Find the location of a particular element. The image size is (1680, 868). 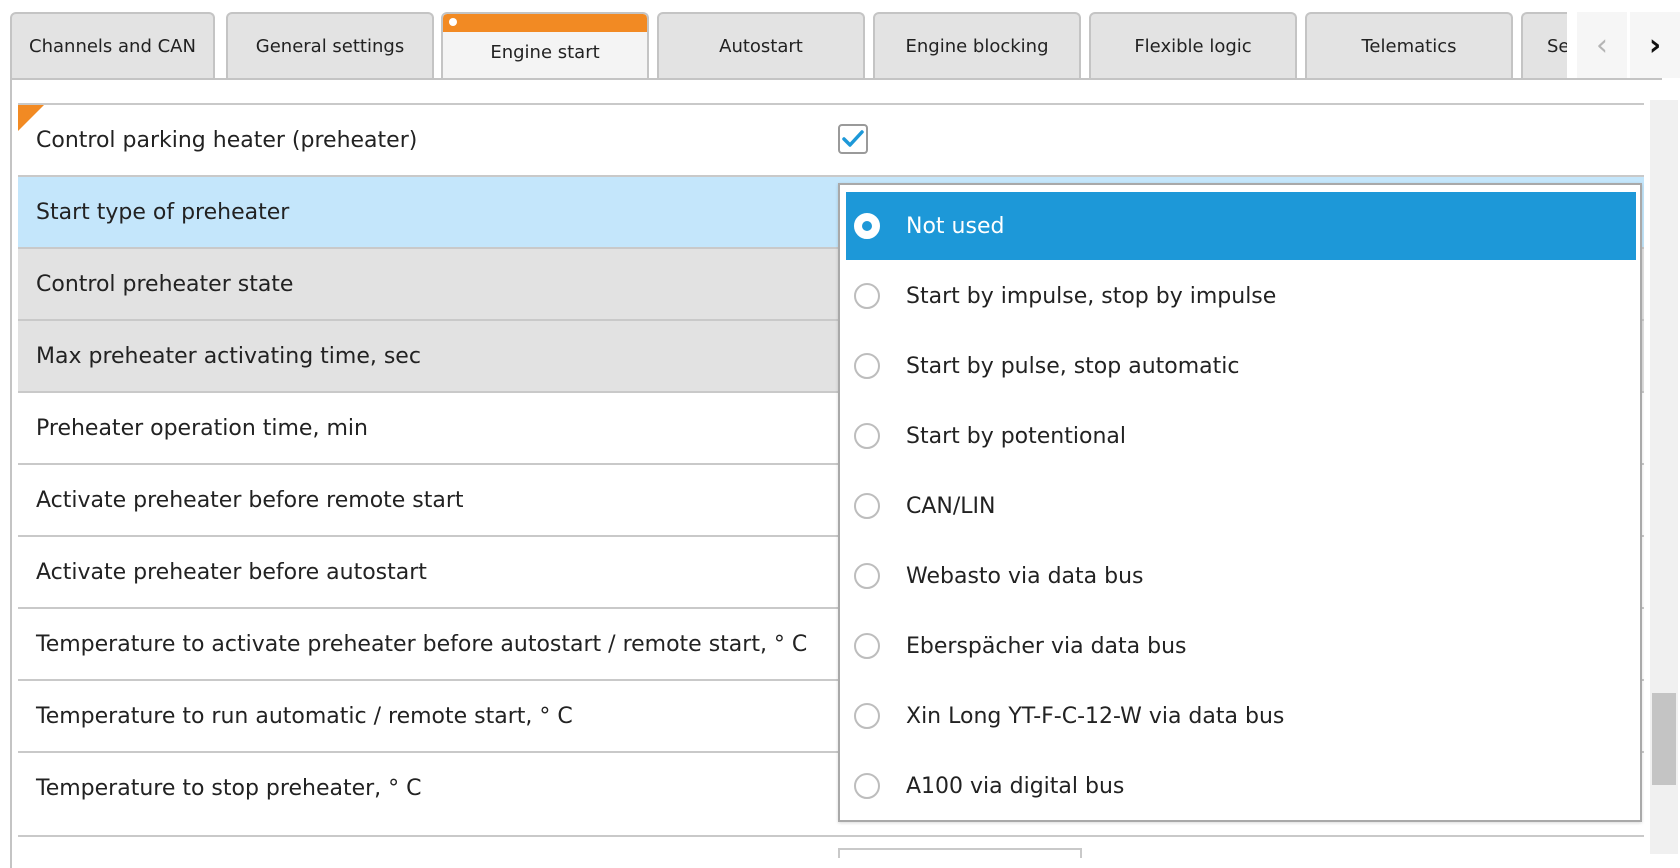

tab-label: Flexible logic is located at coordinates (1193, 46).